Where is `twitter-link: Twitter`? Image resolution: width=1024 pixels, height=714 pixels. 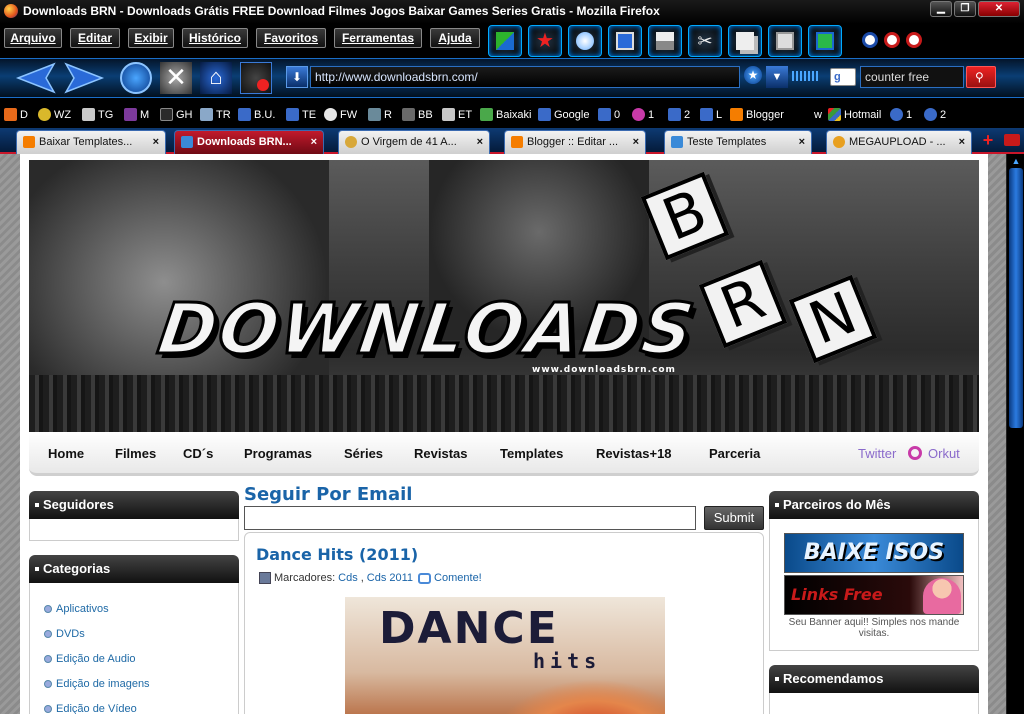 twitter-link: Twitter is located at coordinates (877, 453).